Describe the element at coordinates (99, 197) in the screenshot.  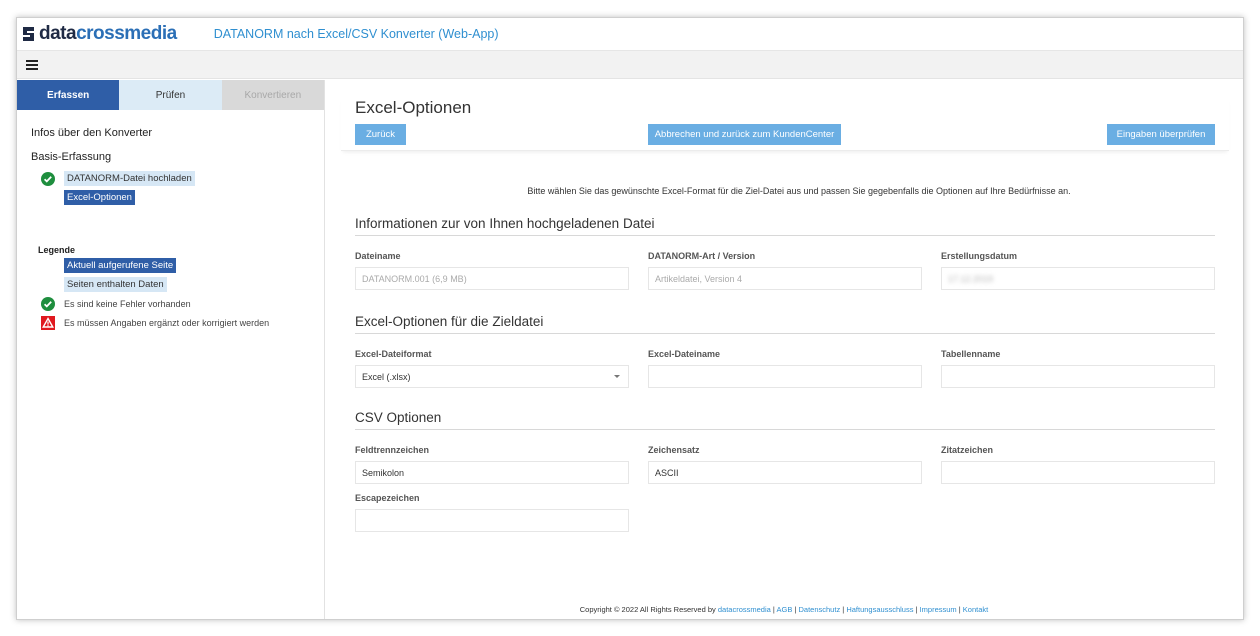
I see `sidebar-item-label: Excel-Optionen` at that location.